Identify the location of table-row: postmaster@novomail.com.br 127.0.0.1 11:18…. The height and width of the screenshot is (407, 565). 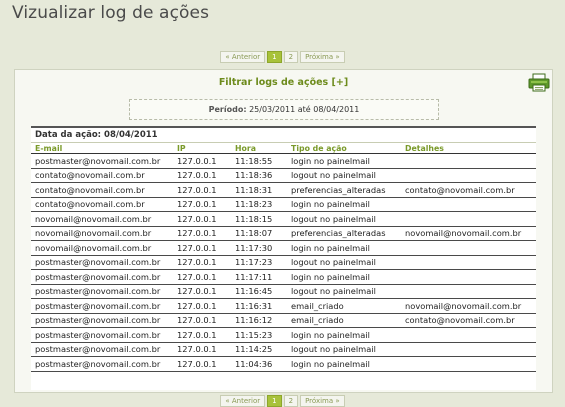
(283, 161).